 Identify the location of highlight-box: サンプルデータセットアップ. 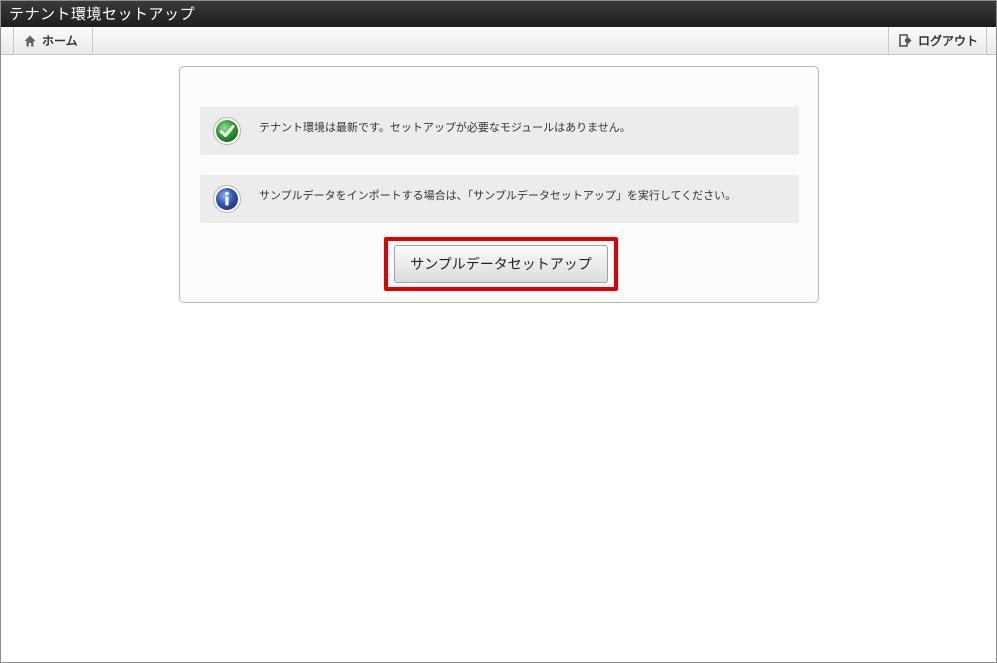
(501, 264).